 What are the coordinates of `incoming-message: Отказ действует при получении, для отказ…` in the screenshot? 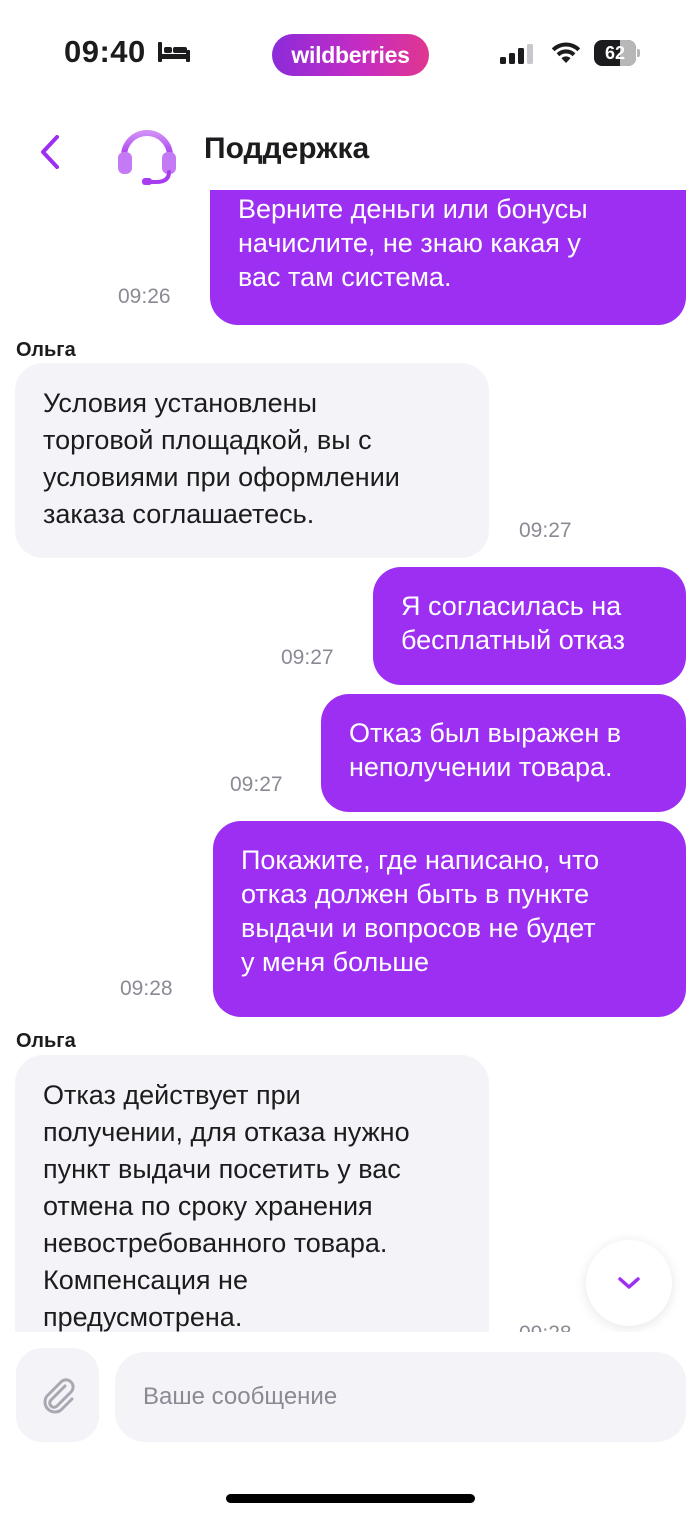 It's located at (252, 1193).